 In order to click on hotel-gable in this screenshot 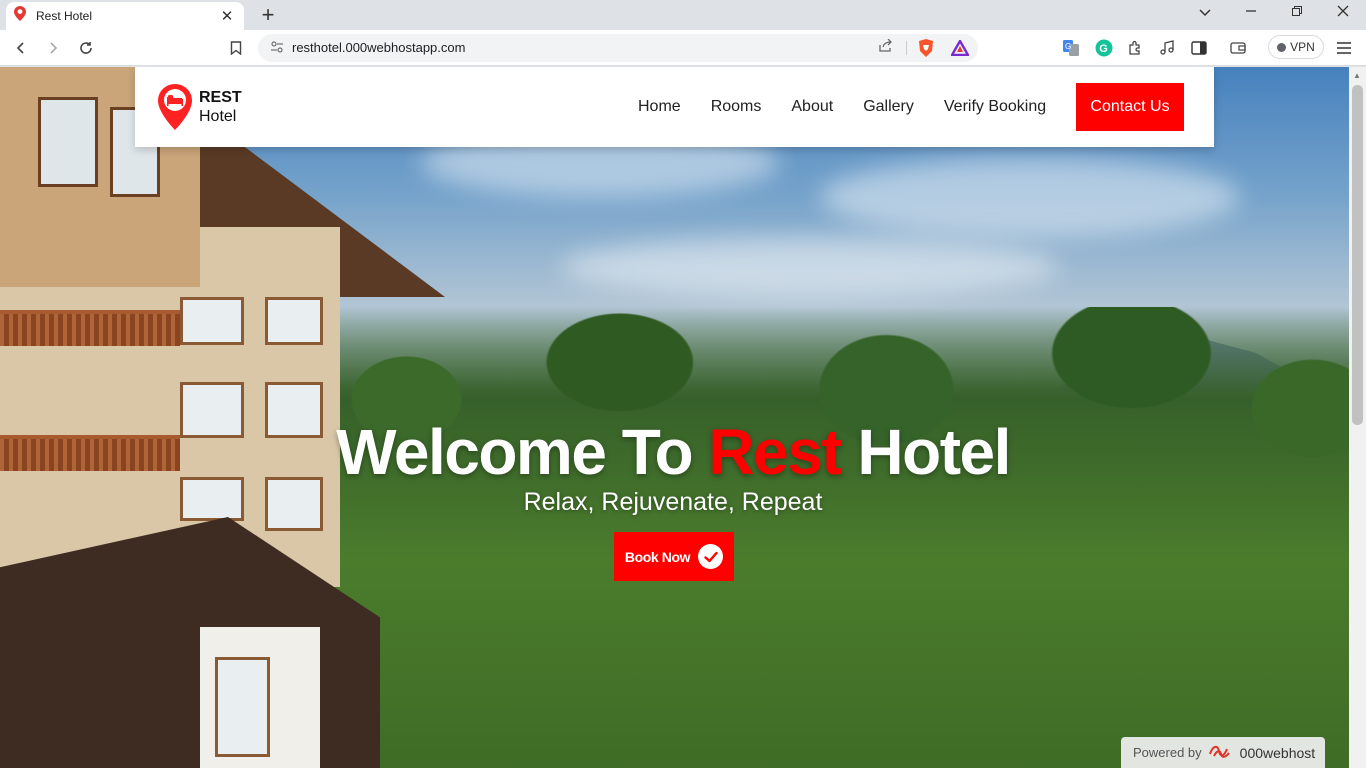, I will do `click(260, 697)`.